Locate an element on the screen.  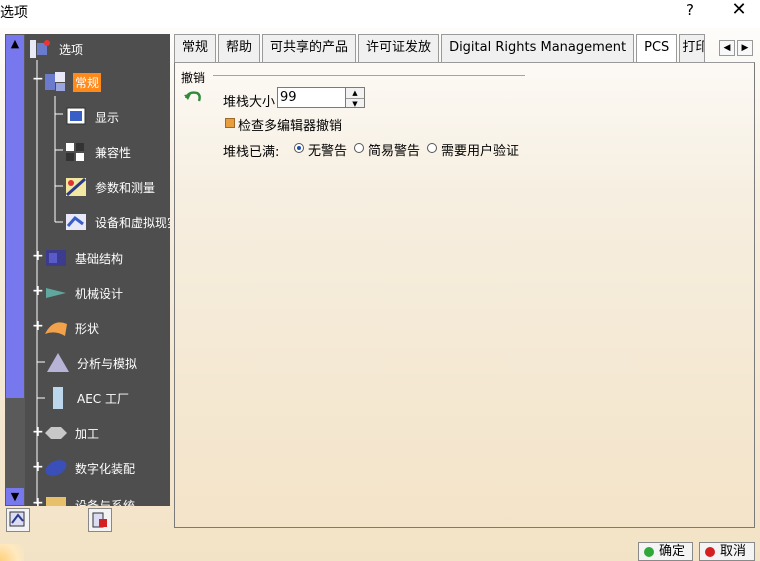
window-title: 选项 is located at coordinates (14, 13).